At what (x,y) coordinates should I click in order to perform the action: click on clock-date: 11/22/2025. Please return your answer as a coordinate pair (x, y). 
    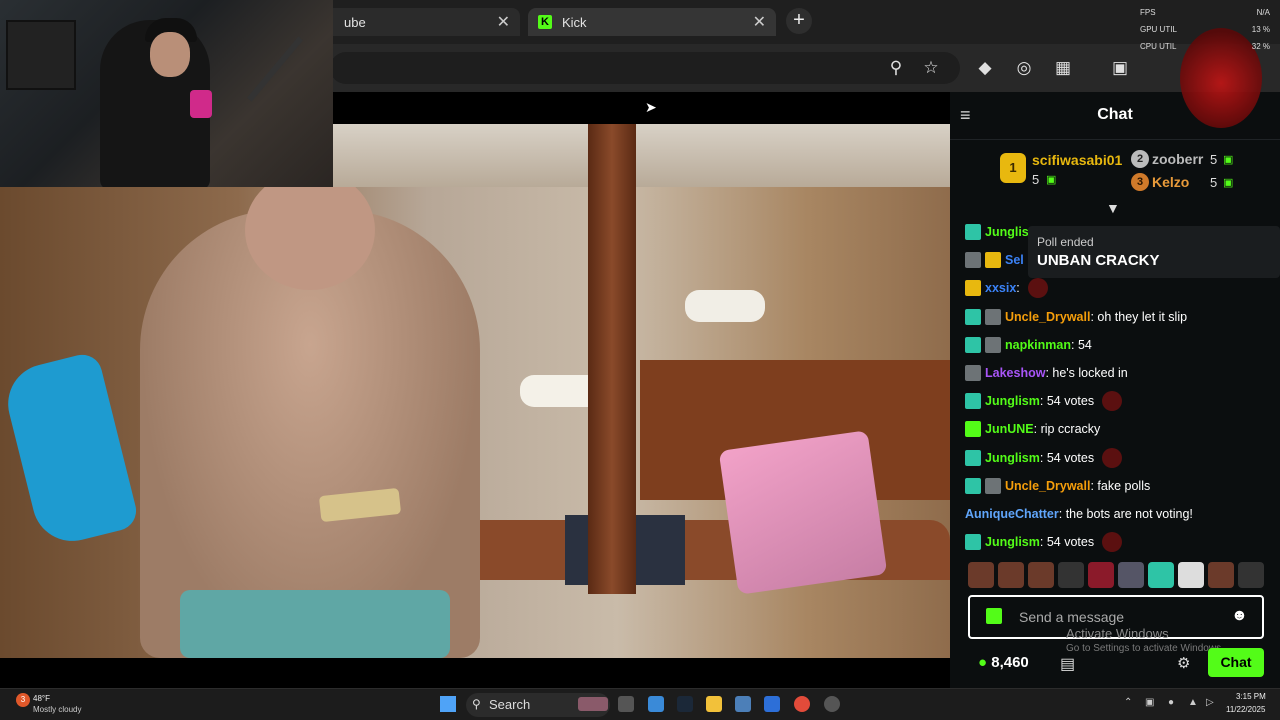
    Looking at the image, I should click on (1245, 709).